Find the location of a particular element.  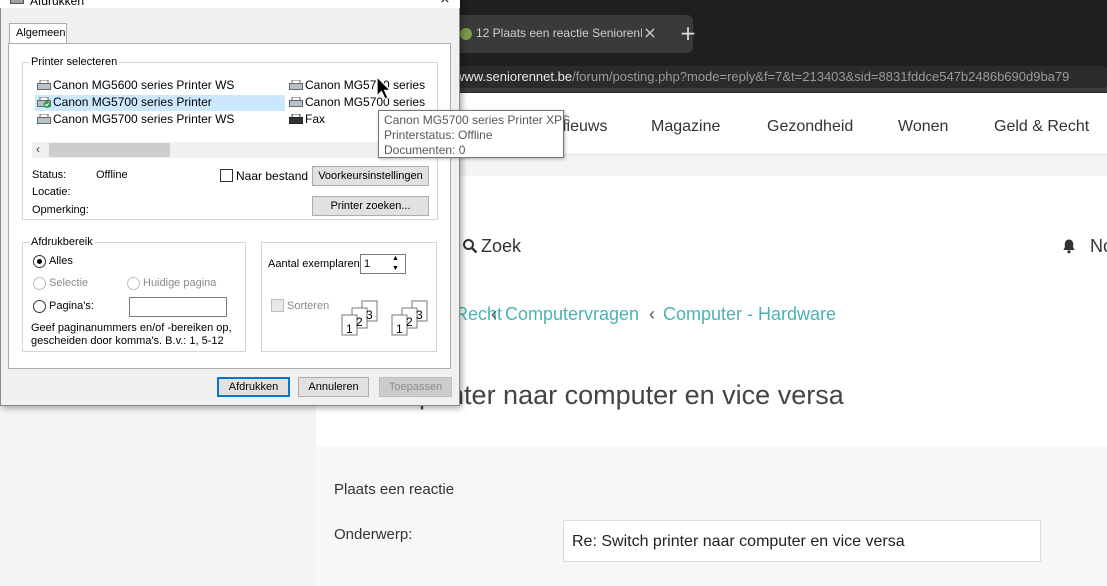

printer-name: Canon MG5600 series Printer WS is located at coordinates (144, 85).